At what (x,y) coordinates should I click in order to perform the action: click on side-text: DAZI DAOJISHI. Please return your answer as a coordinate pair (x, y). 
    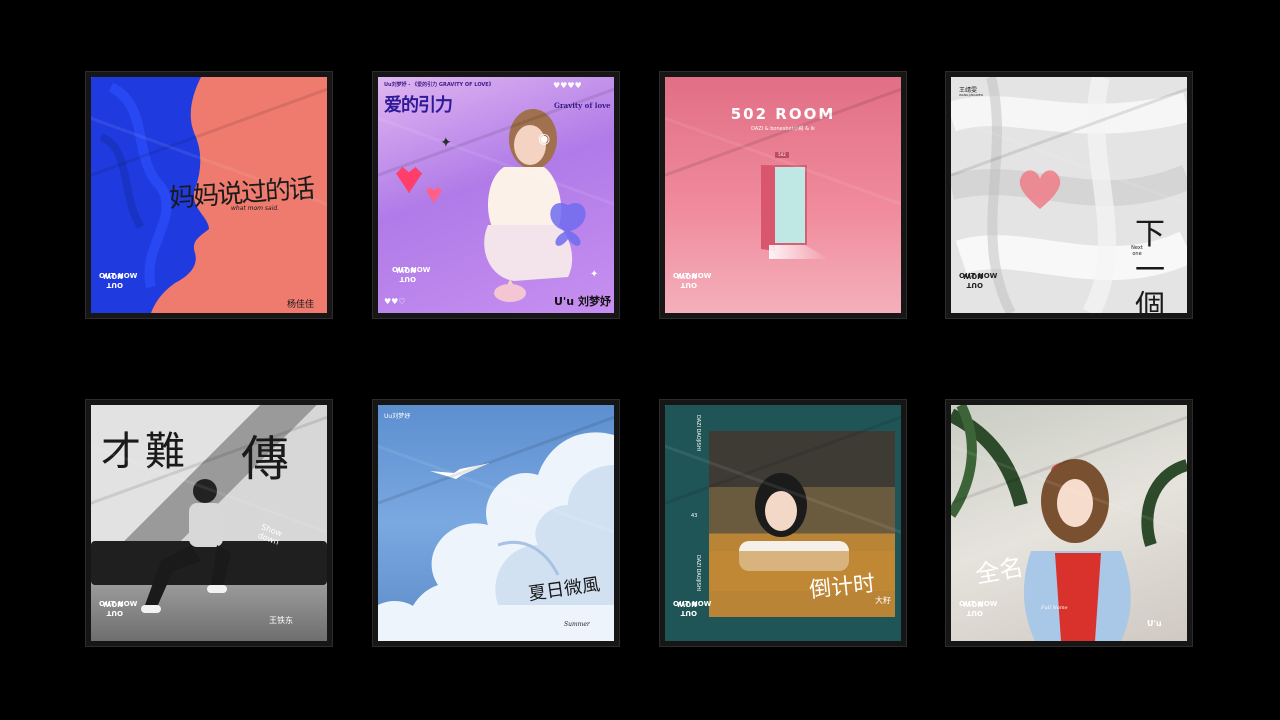
    Looking at the image, I should click on (698, 433).